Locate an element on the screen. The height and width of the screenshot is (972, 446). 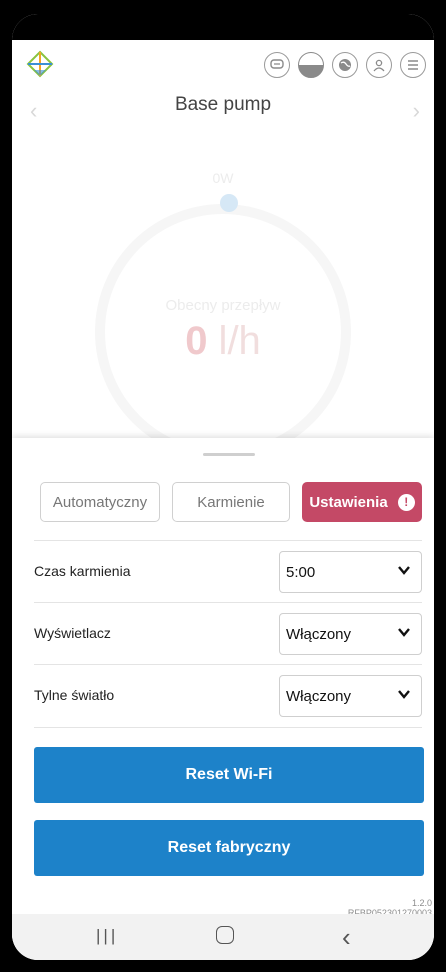
recent-apps-icon: ||| is located at coordinates (107, 936).